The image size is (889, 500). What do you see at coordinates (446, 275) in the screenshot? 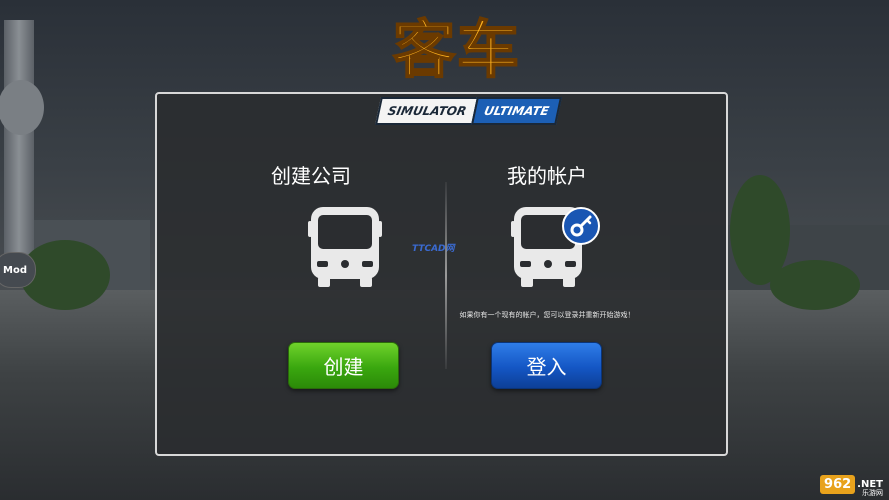
I see `panel-divider` at bounding box center [446, 275].